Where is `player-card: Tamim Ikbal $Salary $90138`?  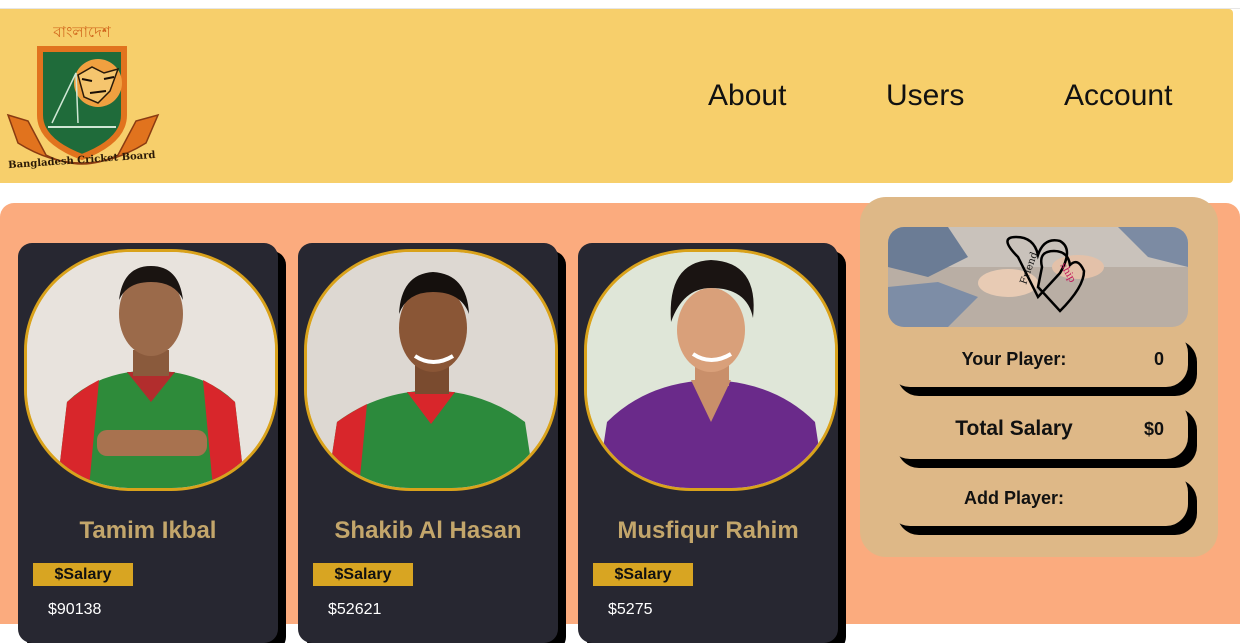
player-card: Tamim Ikbal $Salary $90138 is located at coordinates (148, 443).